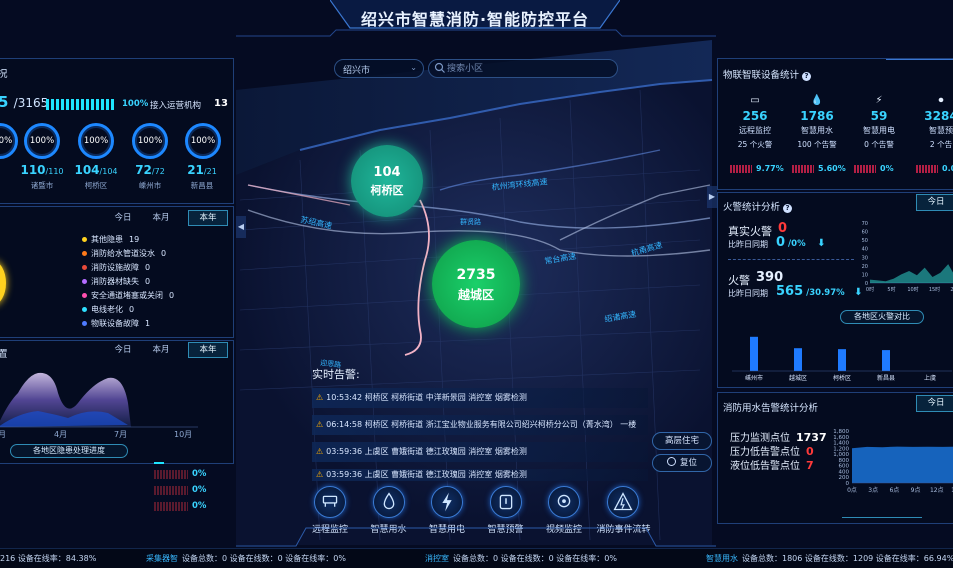 The width and height of the screenshot is (953, 568). What do you see at coordinates (437, 558) in the screenshot?
I see `footer-category: 消控室` at bounding box center [437, 558].